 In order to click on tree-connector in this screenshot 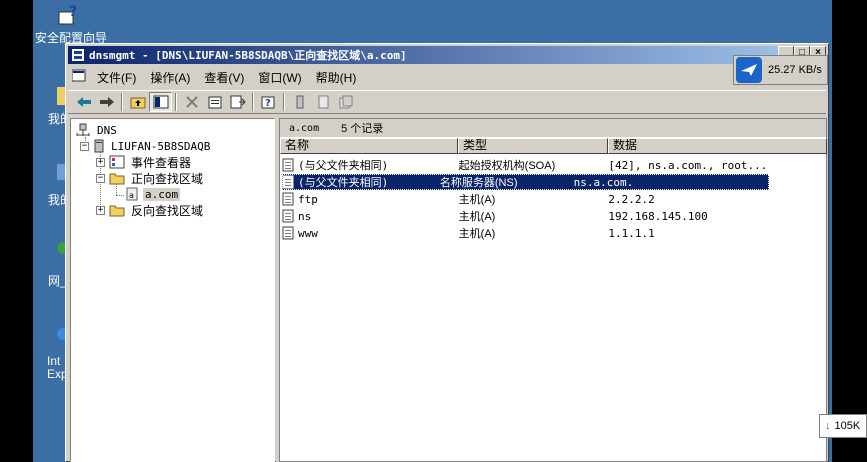, I will do `click(120, 195)`.